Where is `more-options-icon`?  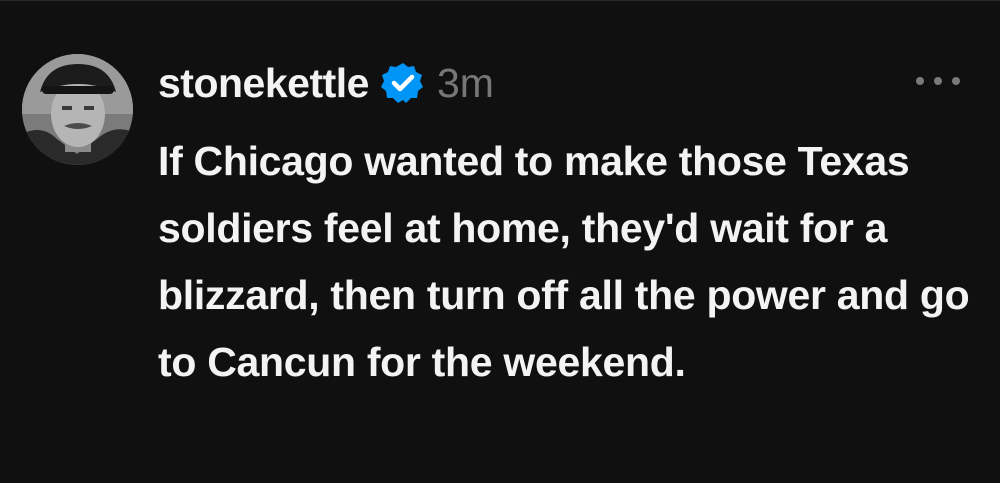
more-options-icon is located at coordinates (938, 81).